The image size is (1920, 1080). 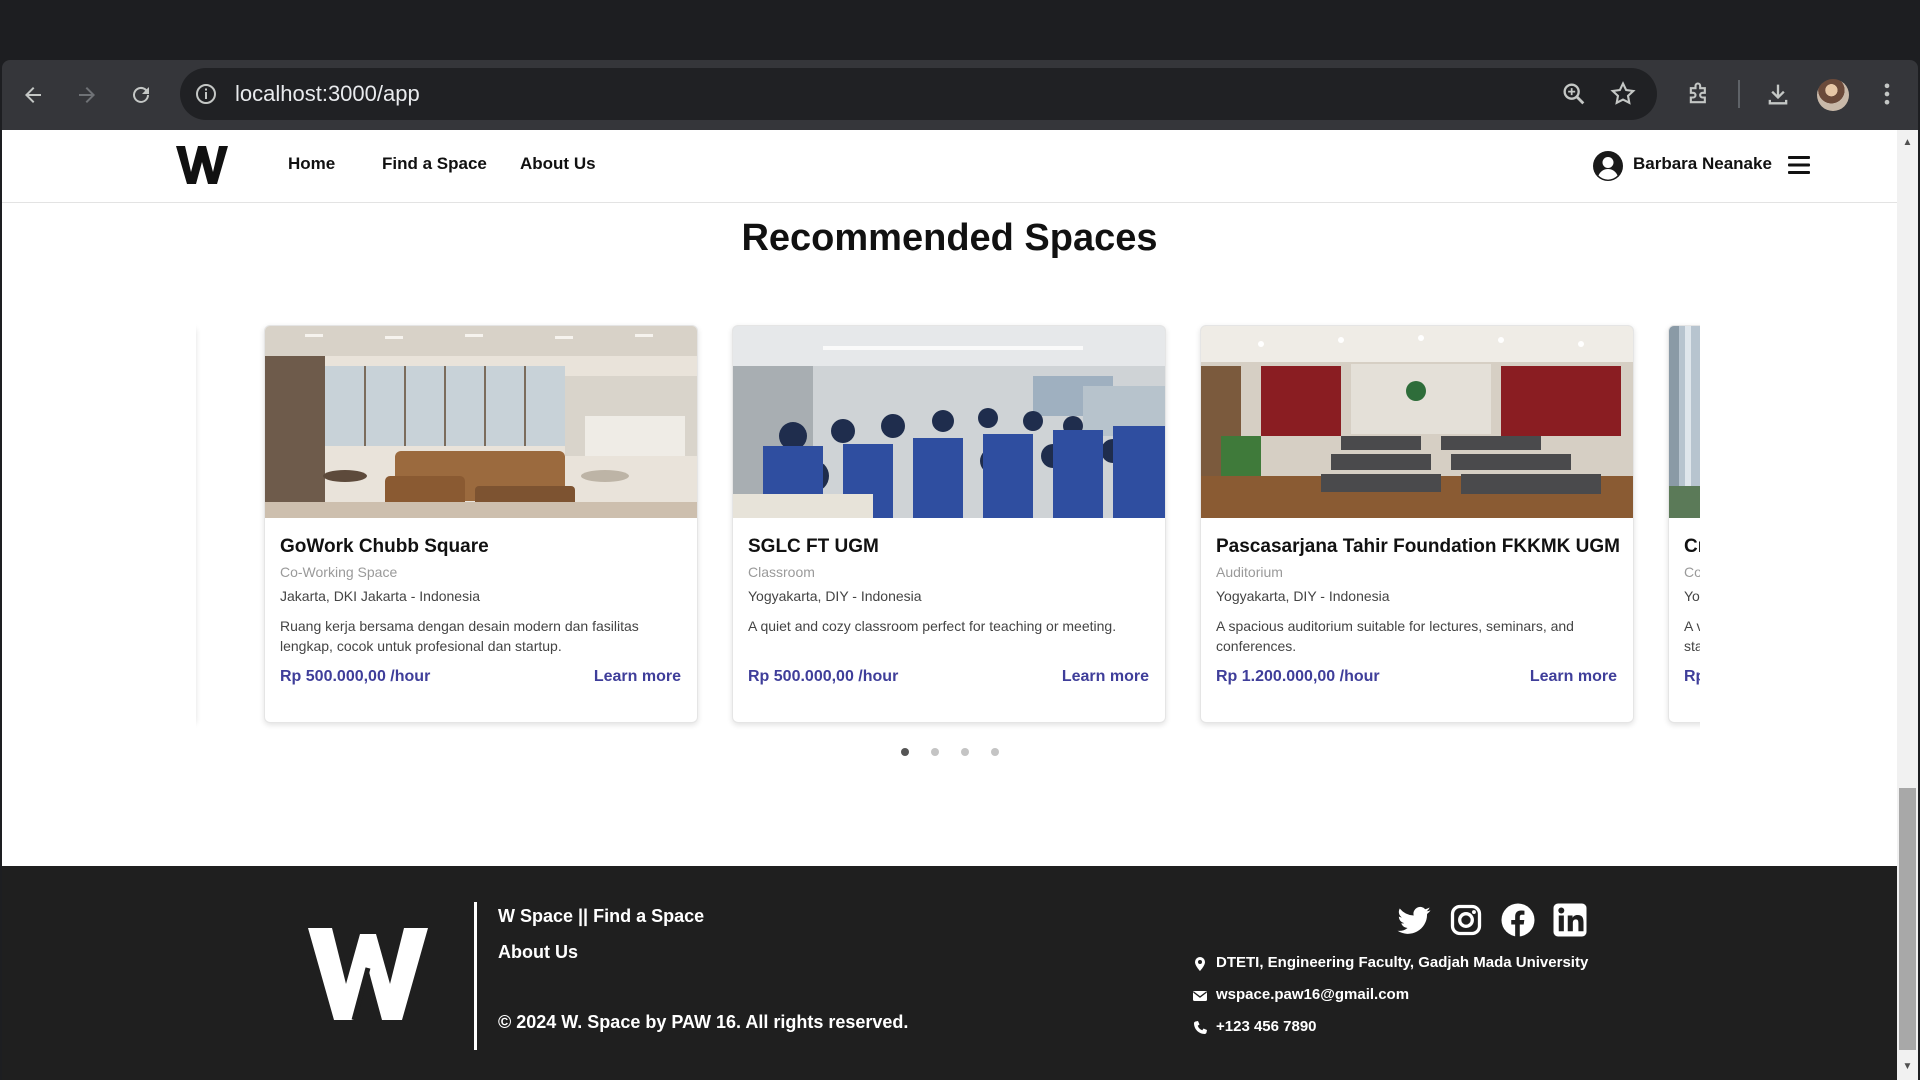 I want to click on phone-icon, so click(x=1200, y=1027).